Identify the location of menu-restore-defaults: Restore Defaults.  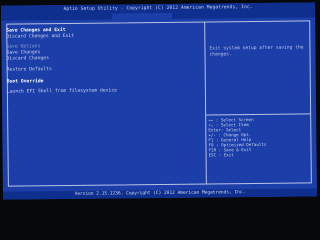
(29, 70).